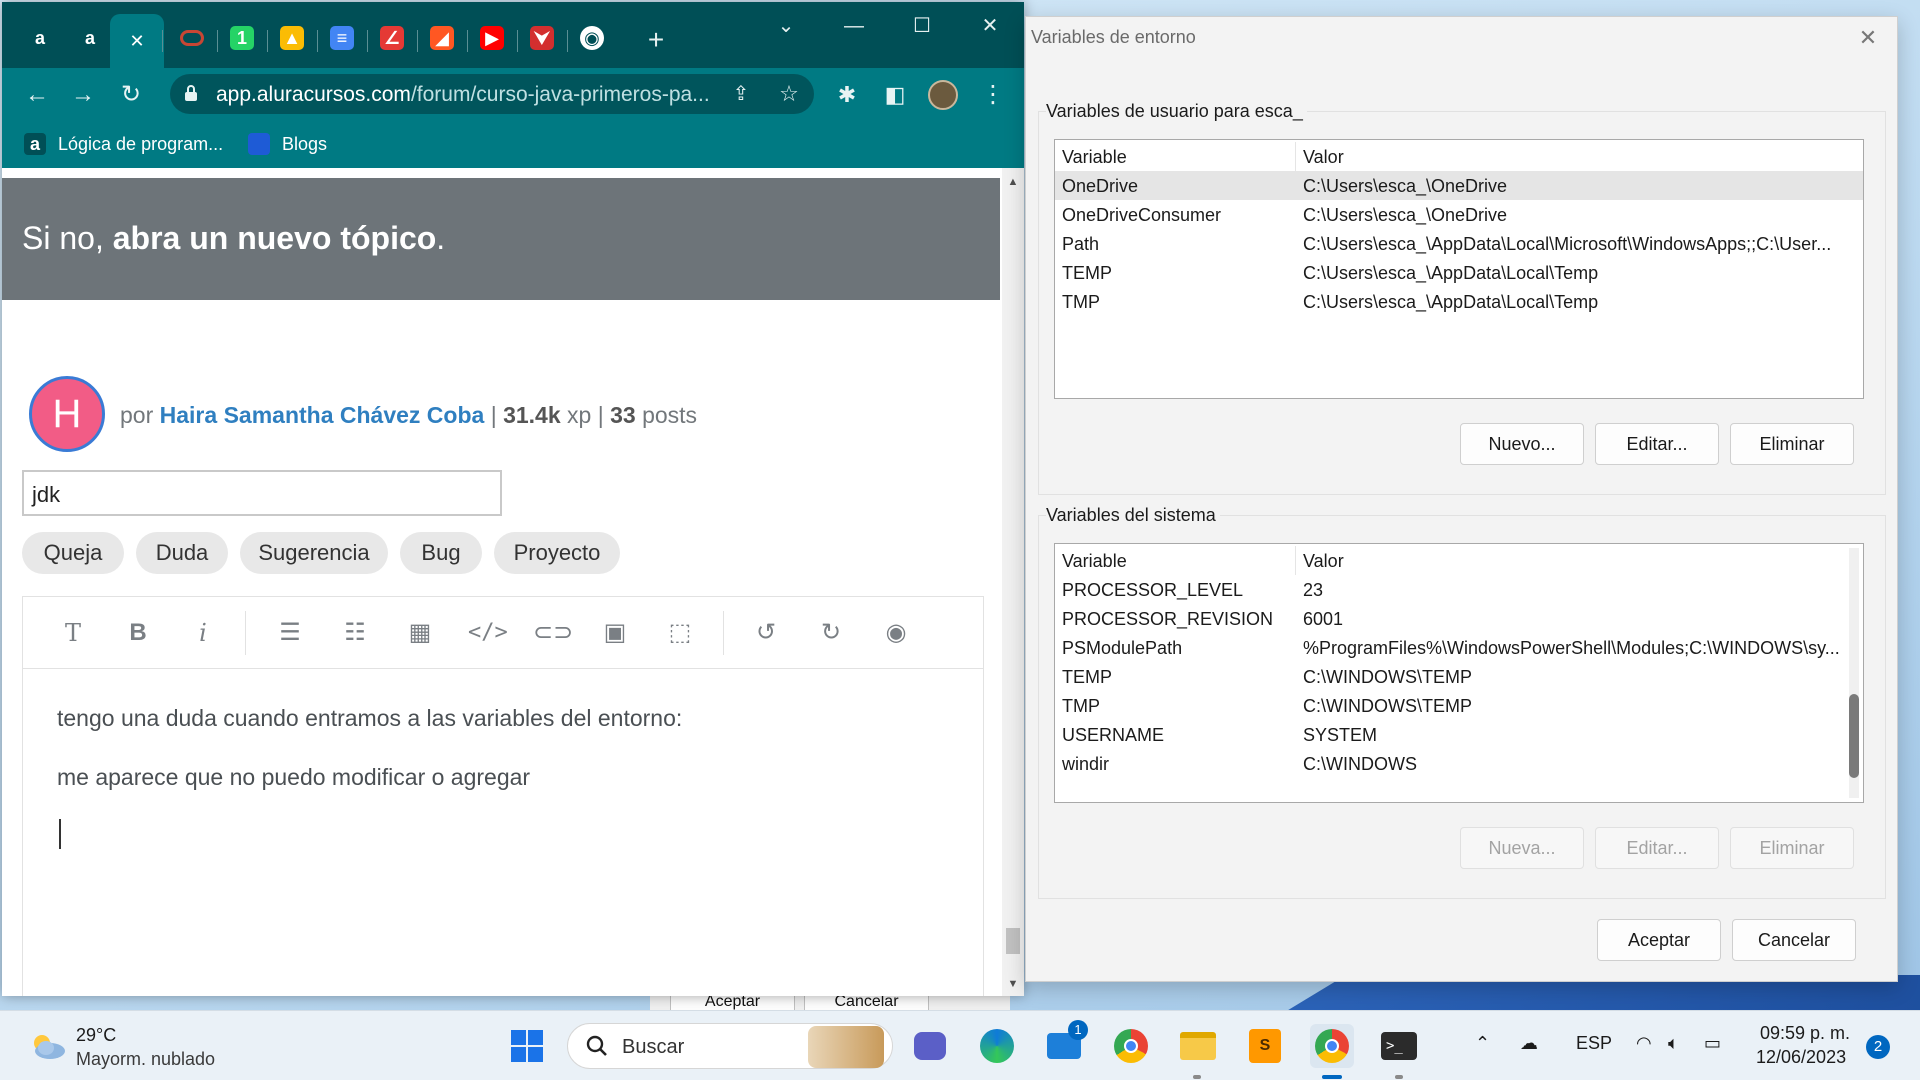  Describe the element at coordinates (1805, 1033) in the screenshot. I see `clock-time: 09:59 p. m.` at that location.